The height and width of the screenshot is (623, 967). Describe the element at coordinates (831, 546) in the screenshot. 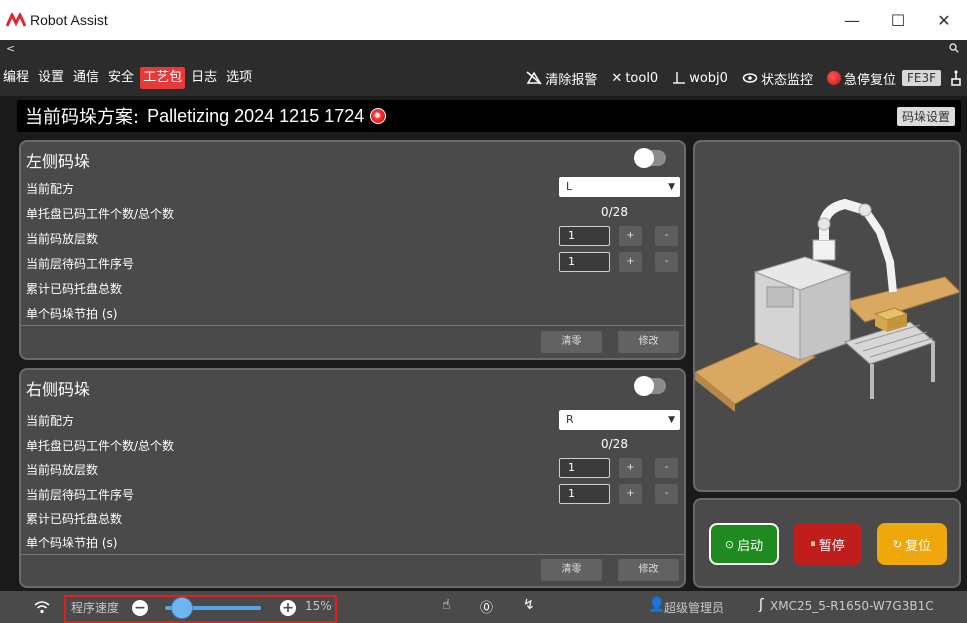

I see `pause-label: 暂停` at that location.